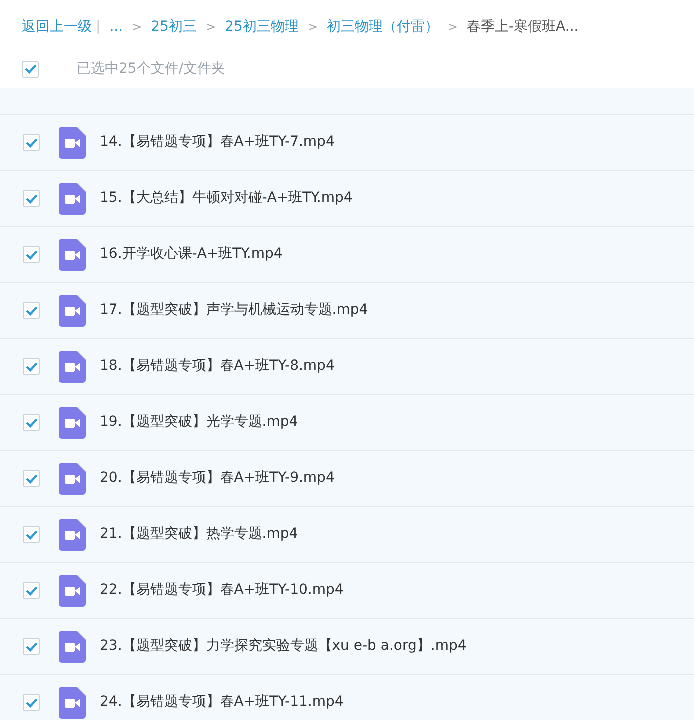 Image resolution: width=694 pixels, height=720 pixels. Describe the element at coordinates (283, 646) in the screenshot. I see `file-name: 23.【题型突破】力学探究实验专题【xu e-b a.org】.mp4` at that location.